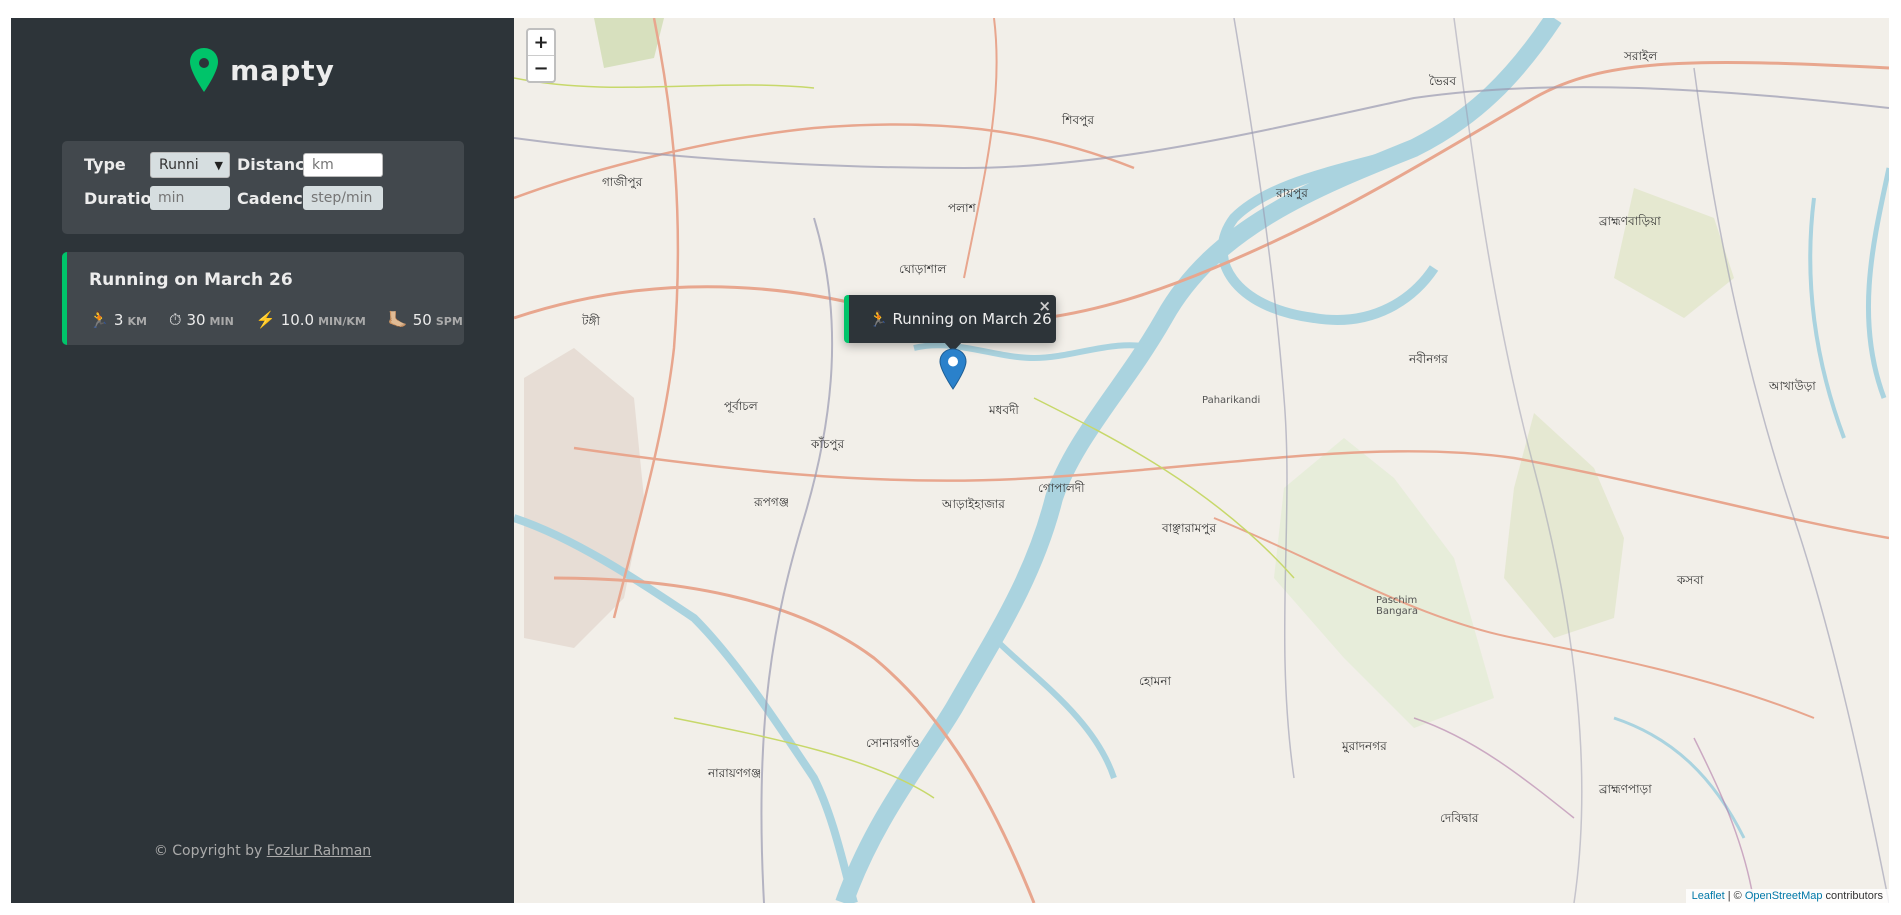 This screenshot has height=915, width=1901. I want to click on map-label: দেবিদ্বার, so click(1459, 818).